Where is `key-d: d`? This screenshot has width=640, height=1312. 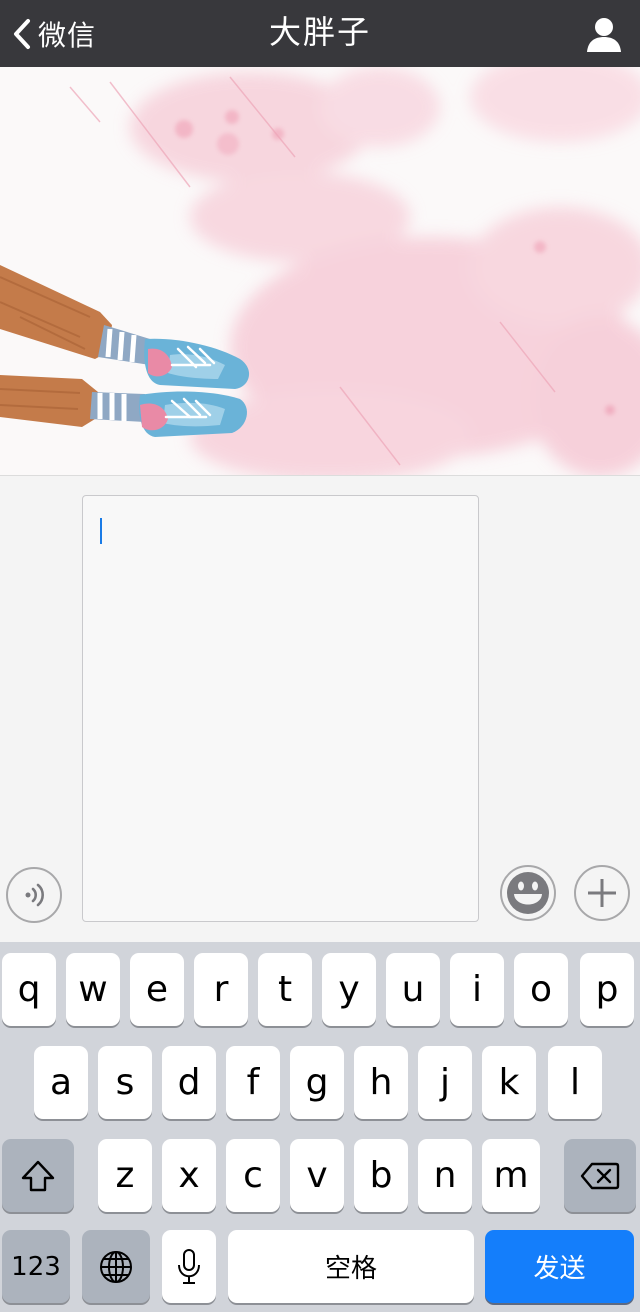 key-d: d is located at coordinates (189, 1082).